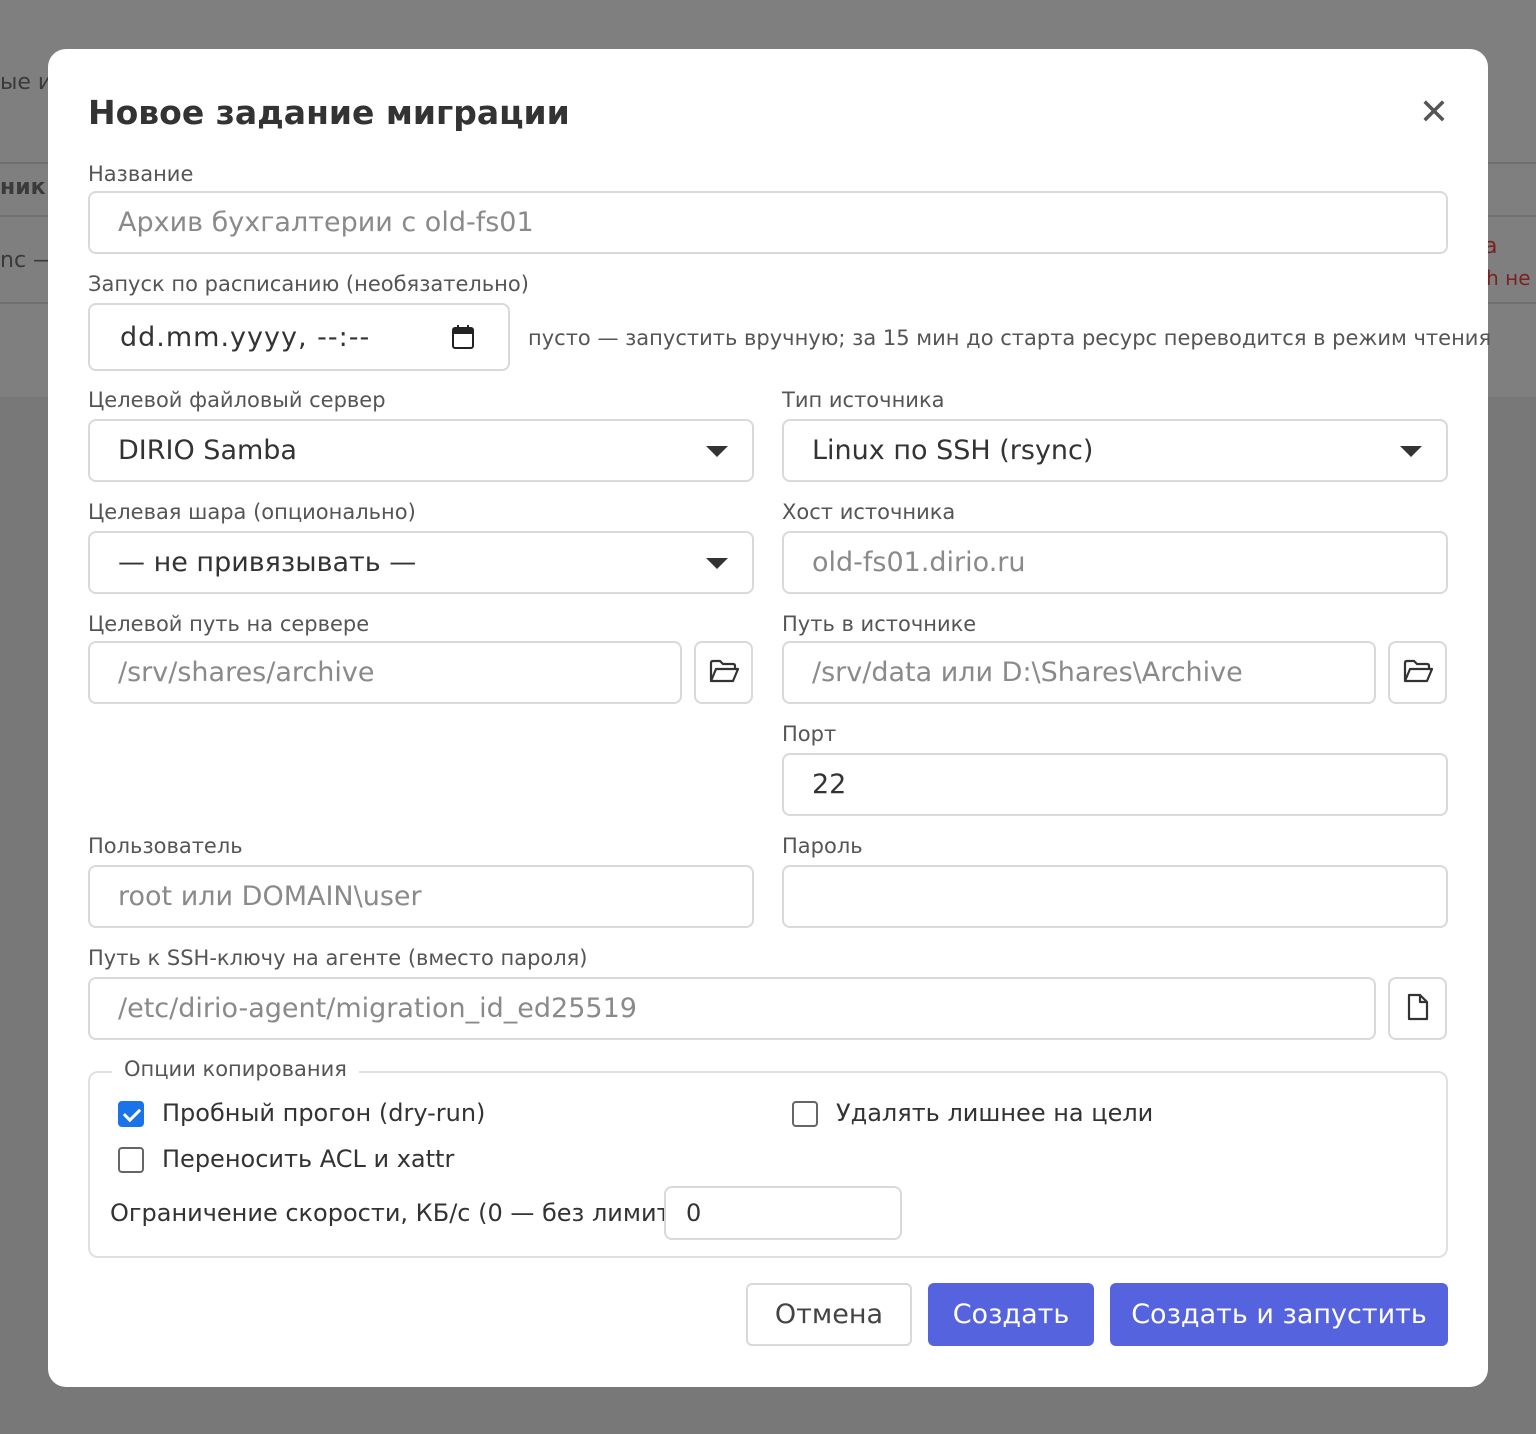 The width and height of the screenshot is (1536, 1434). Describe the element at coordinates (1434, 113) in the screenshot. I see `close-icon: ✕` at that location.